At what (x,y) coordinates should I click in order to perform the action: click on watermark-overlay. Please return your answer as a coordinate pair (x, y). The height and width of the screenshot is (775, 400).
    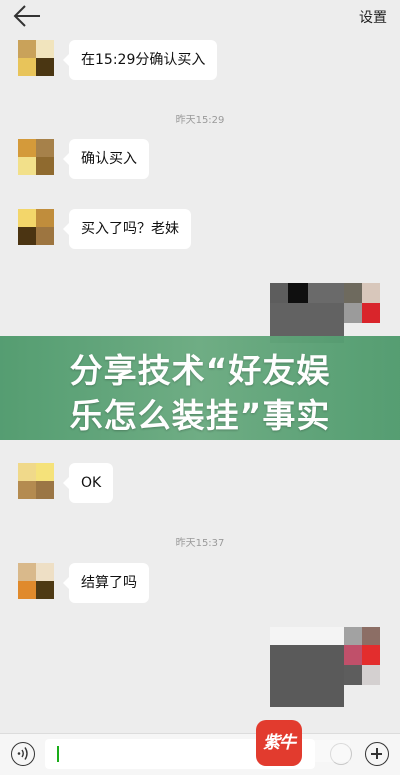
    Looking at the image, I should click on (328, 751).